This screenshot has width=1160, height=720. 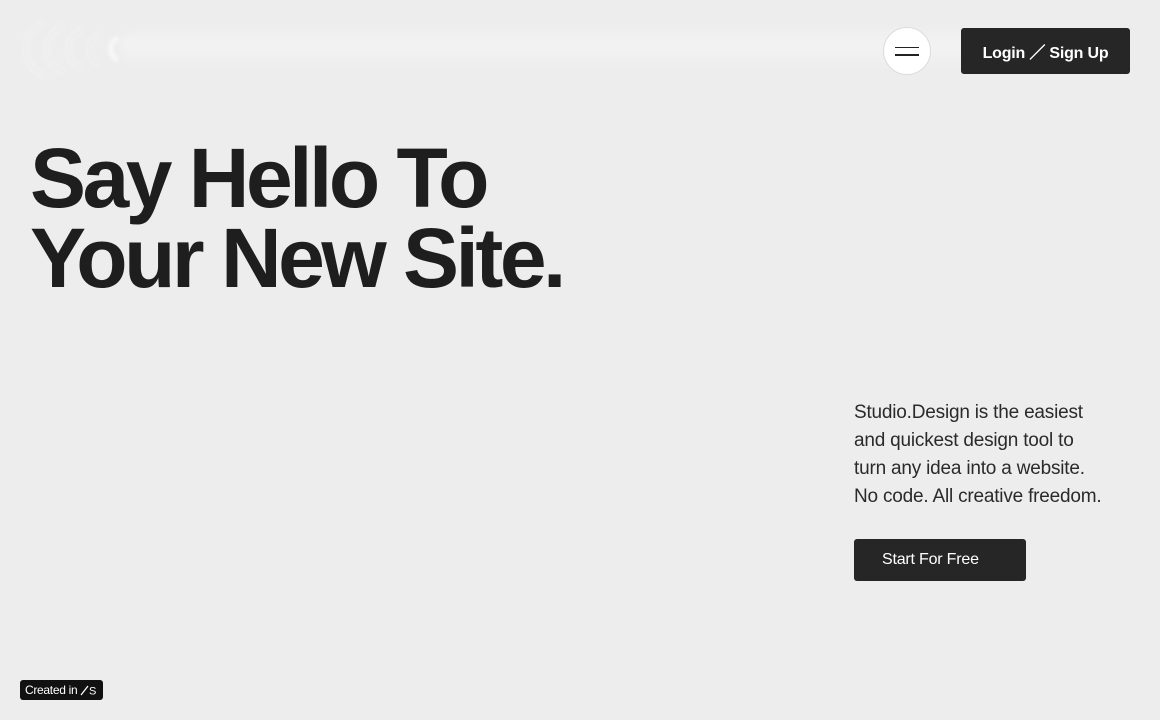 I want to click on hero-title-line-1: Say Hello To, so click(x=259, y=178).